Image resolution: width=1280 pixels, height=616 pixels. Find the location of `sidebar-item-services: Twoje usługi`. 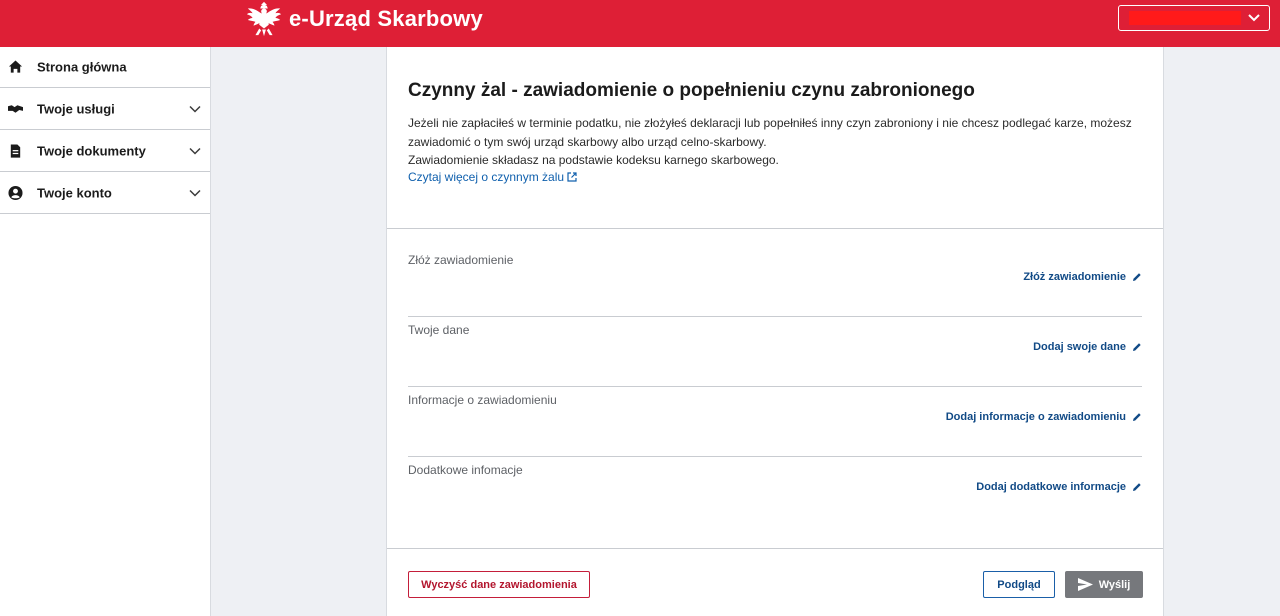

sidebar-item-services: Twoje usługi is located at coordinates (105, 109).